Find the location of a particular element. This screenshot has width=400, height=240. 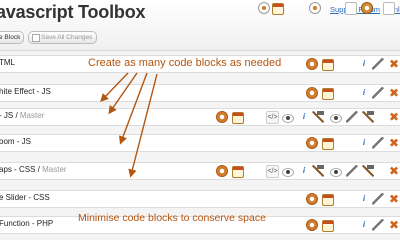

block-name: hite Effect - JS is located at coordinates (25, 91).